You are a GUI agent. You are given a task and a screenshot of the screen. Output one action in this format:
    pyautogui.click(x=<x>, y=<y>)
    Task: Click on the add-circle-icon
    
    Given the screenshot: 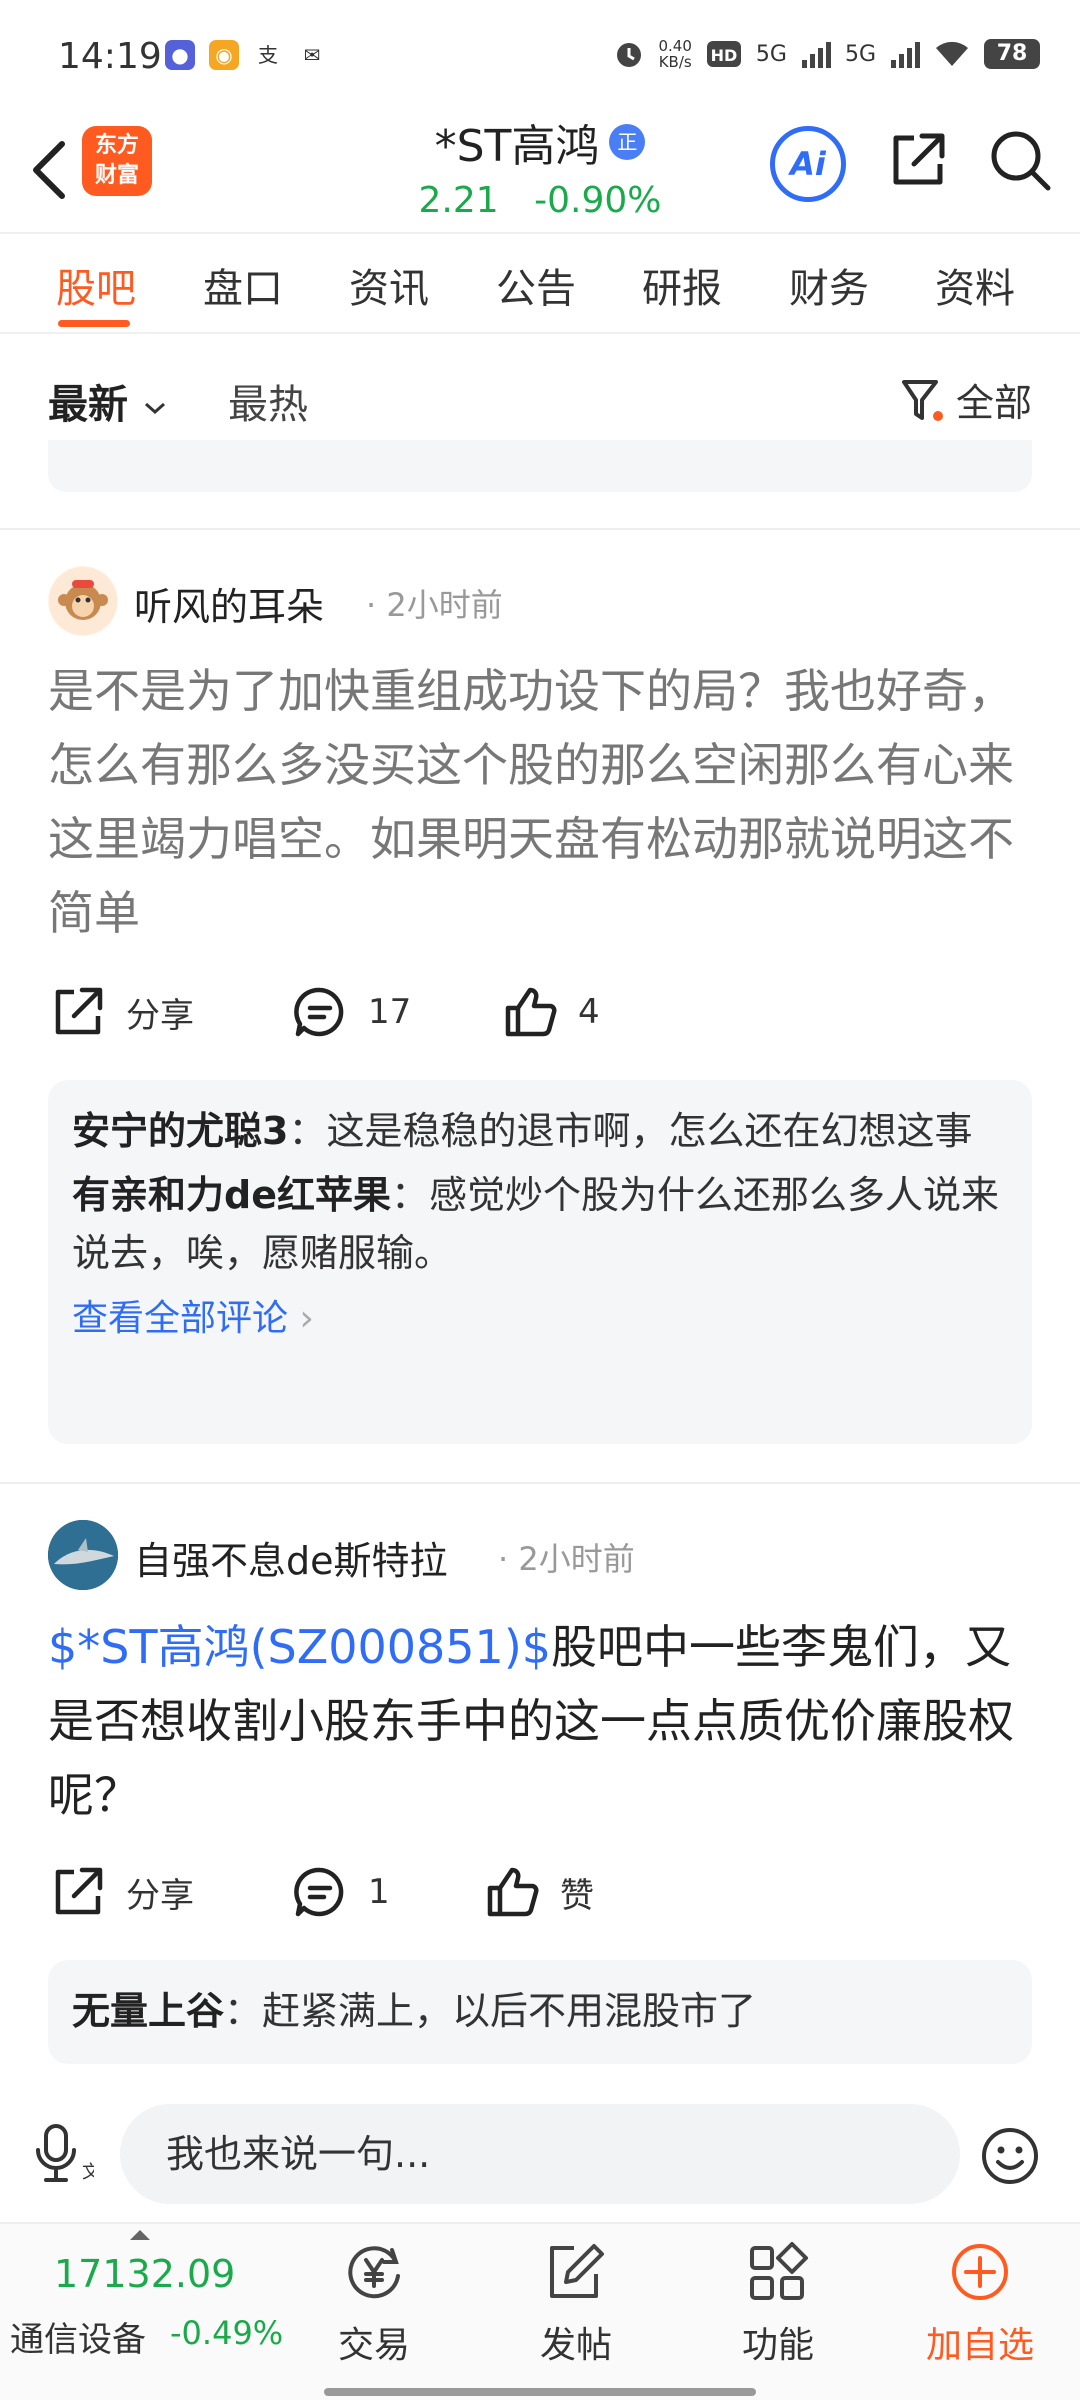 What is the action you would take?
    pyautogui.click(x=980, y=2272)
    